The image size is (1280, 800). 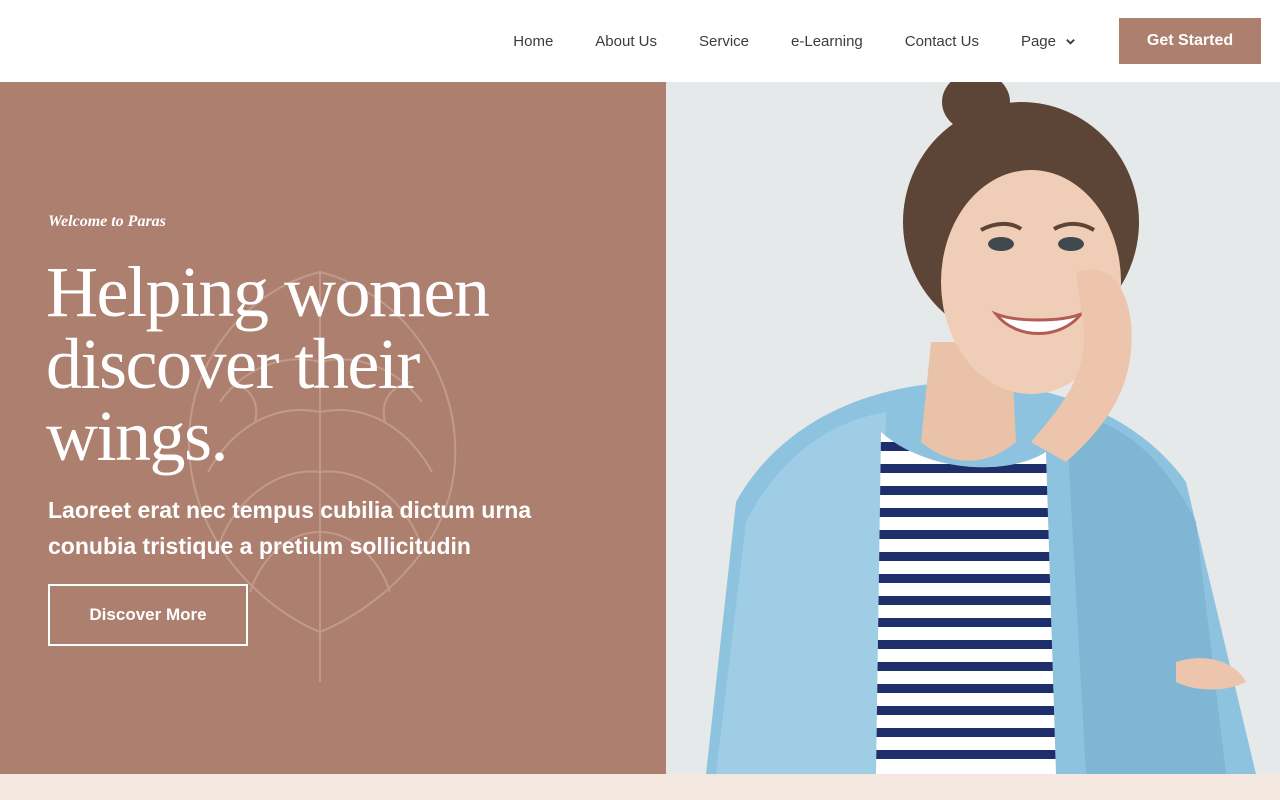 I want to click on hero-eyebrow: Welcome to Paras, so click(x=107, y=221).